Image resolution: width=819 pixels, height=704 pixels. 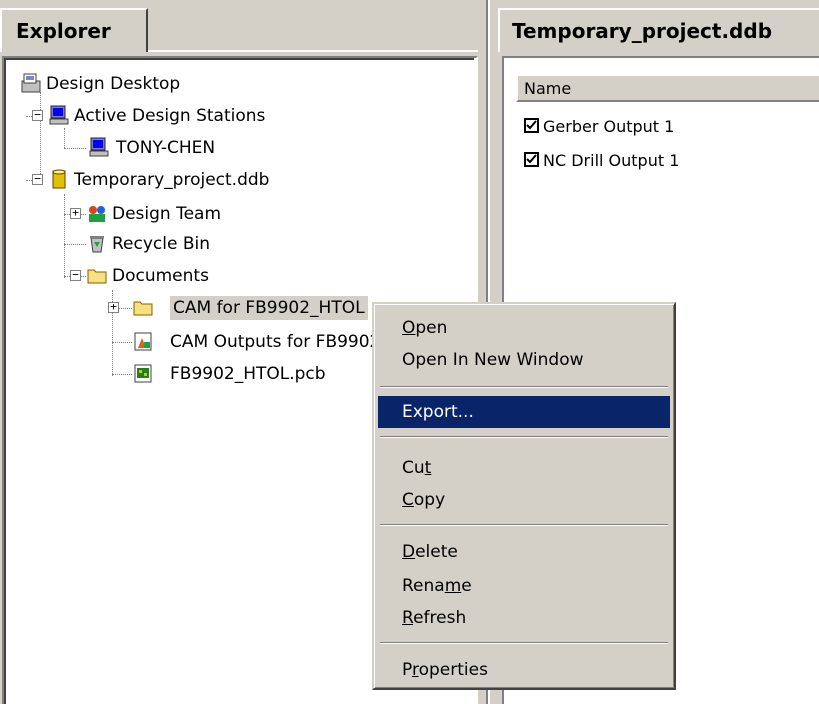 What do you see at coordinates (97, 244) in the screenshot?
I see `recycle-bin-icon` at bounding box center [97, 244].